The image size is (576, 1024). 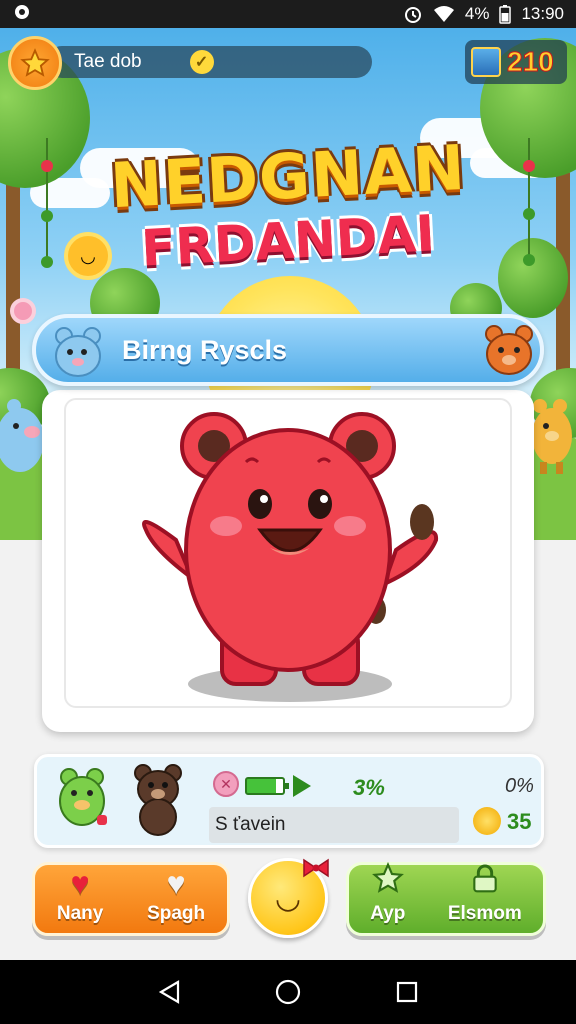 I want to click on recents-button, so click(x=407, y=992).